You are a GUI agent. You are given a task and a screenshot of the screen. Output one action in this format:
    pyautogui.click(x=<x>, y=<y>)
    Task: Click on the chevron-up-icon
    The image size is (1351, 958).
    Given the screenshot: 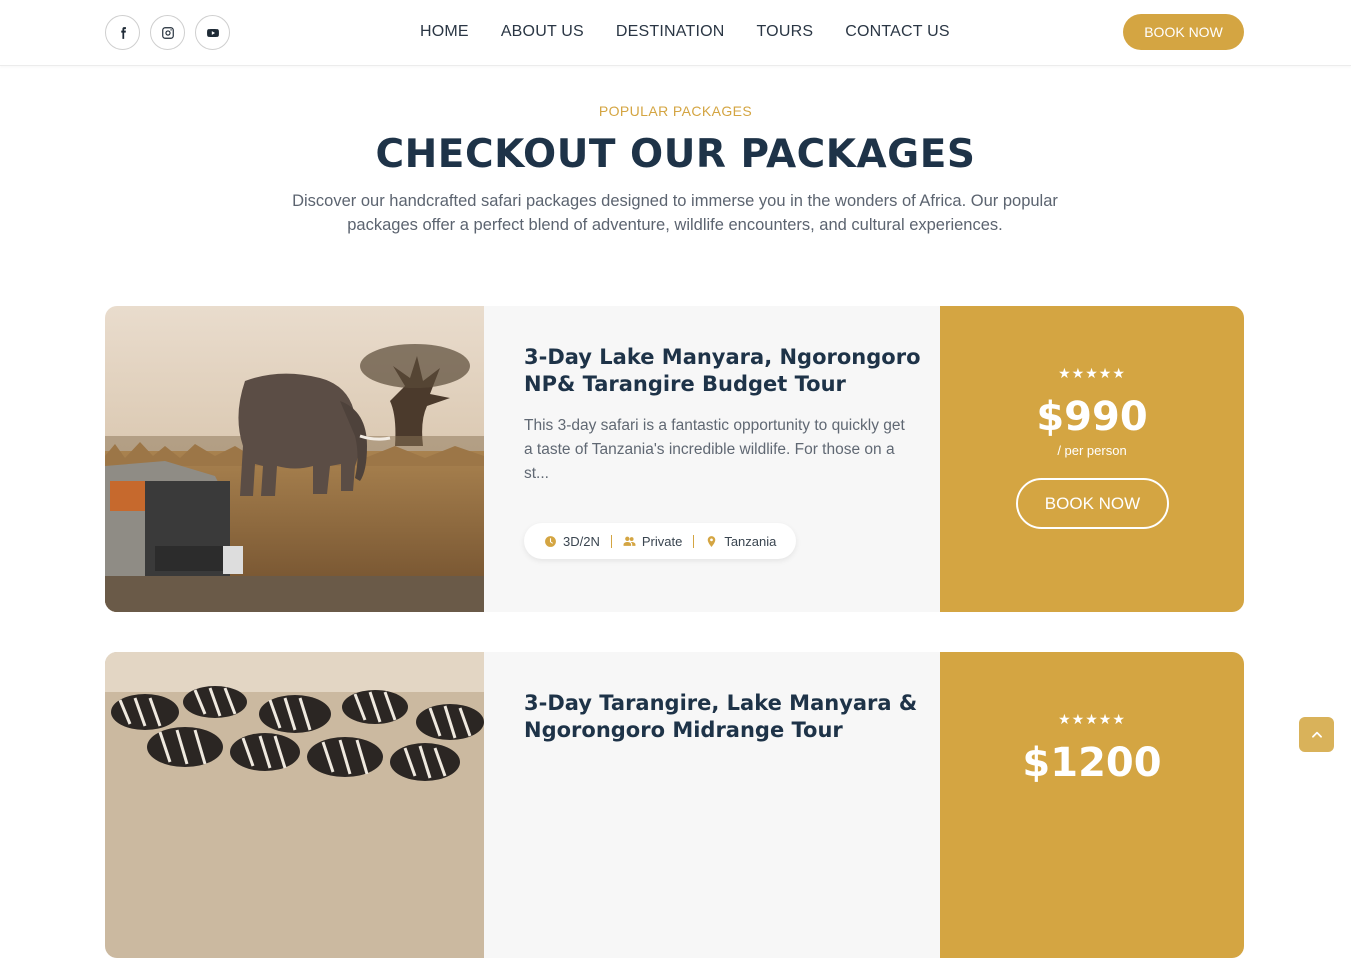 What is the action you would take?
    pyautogui.click(x=1316, y=734)
    